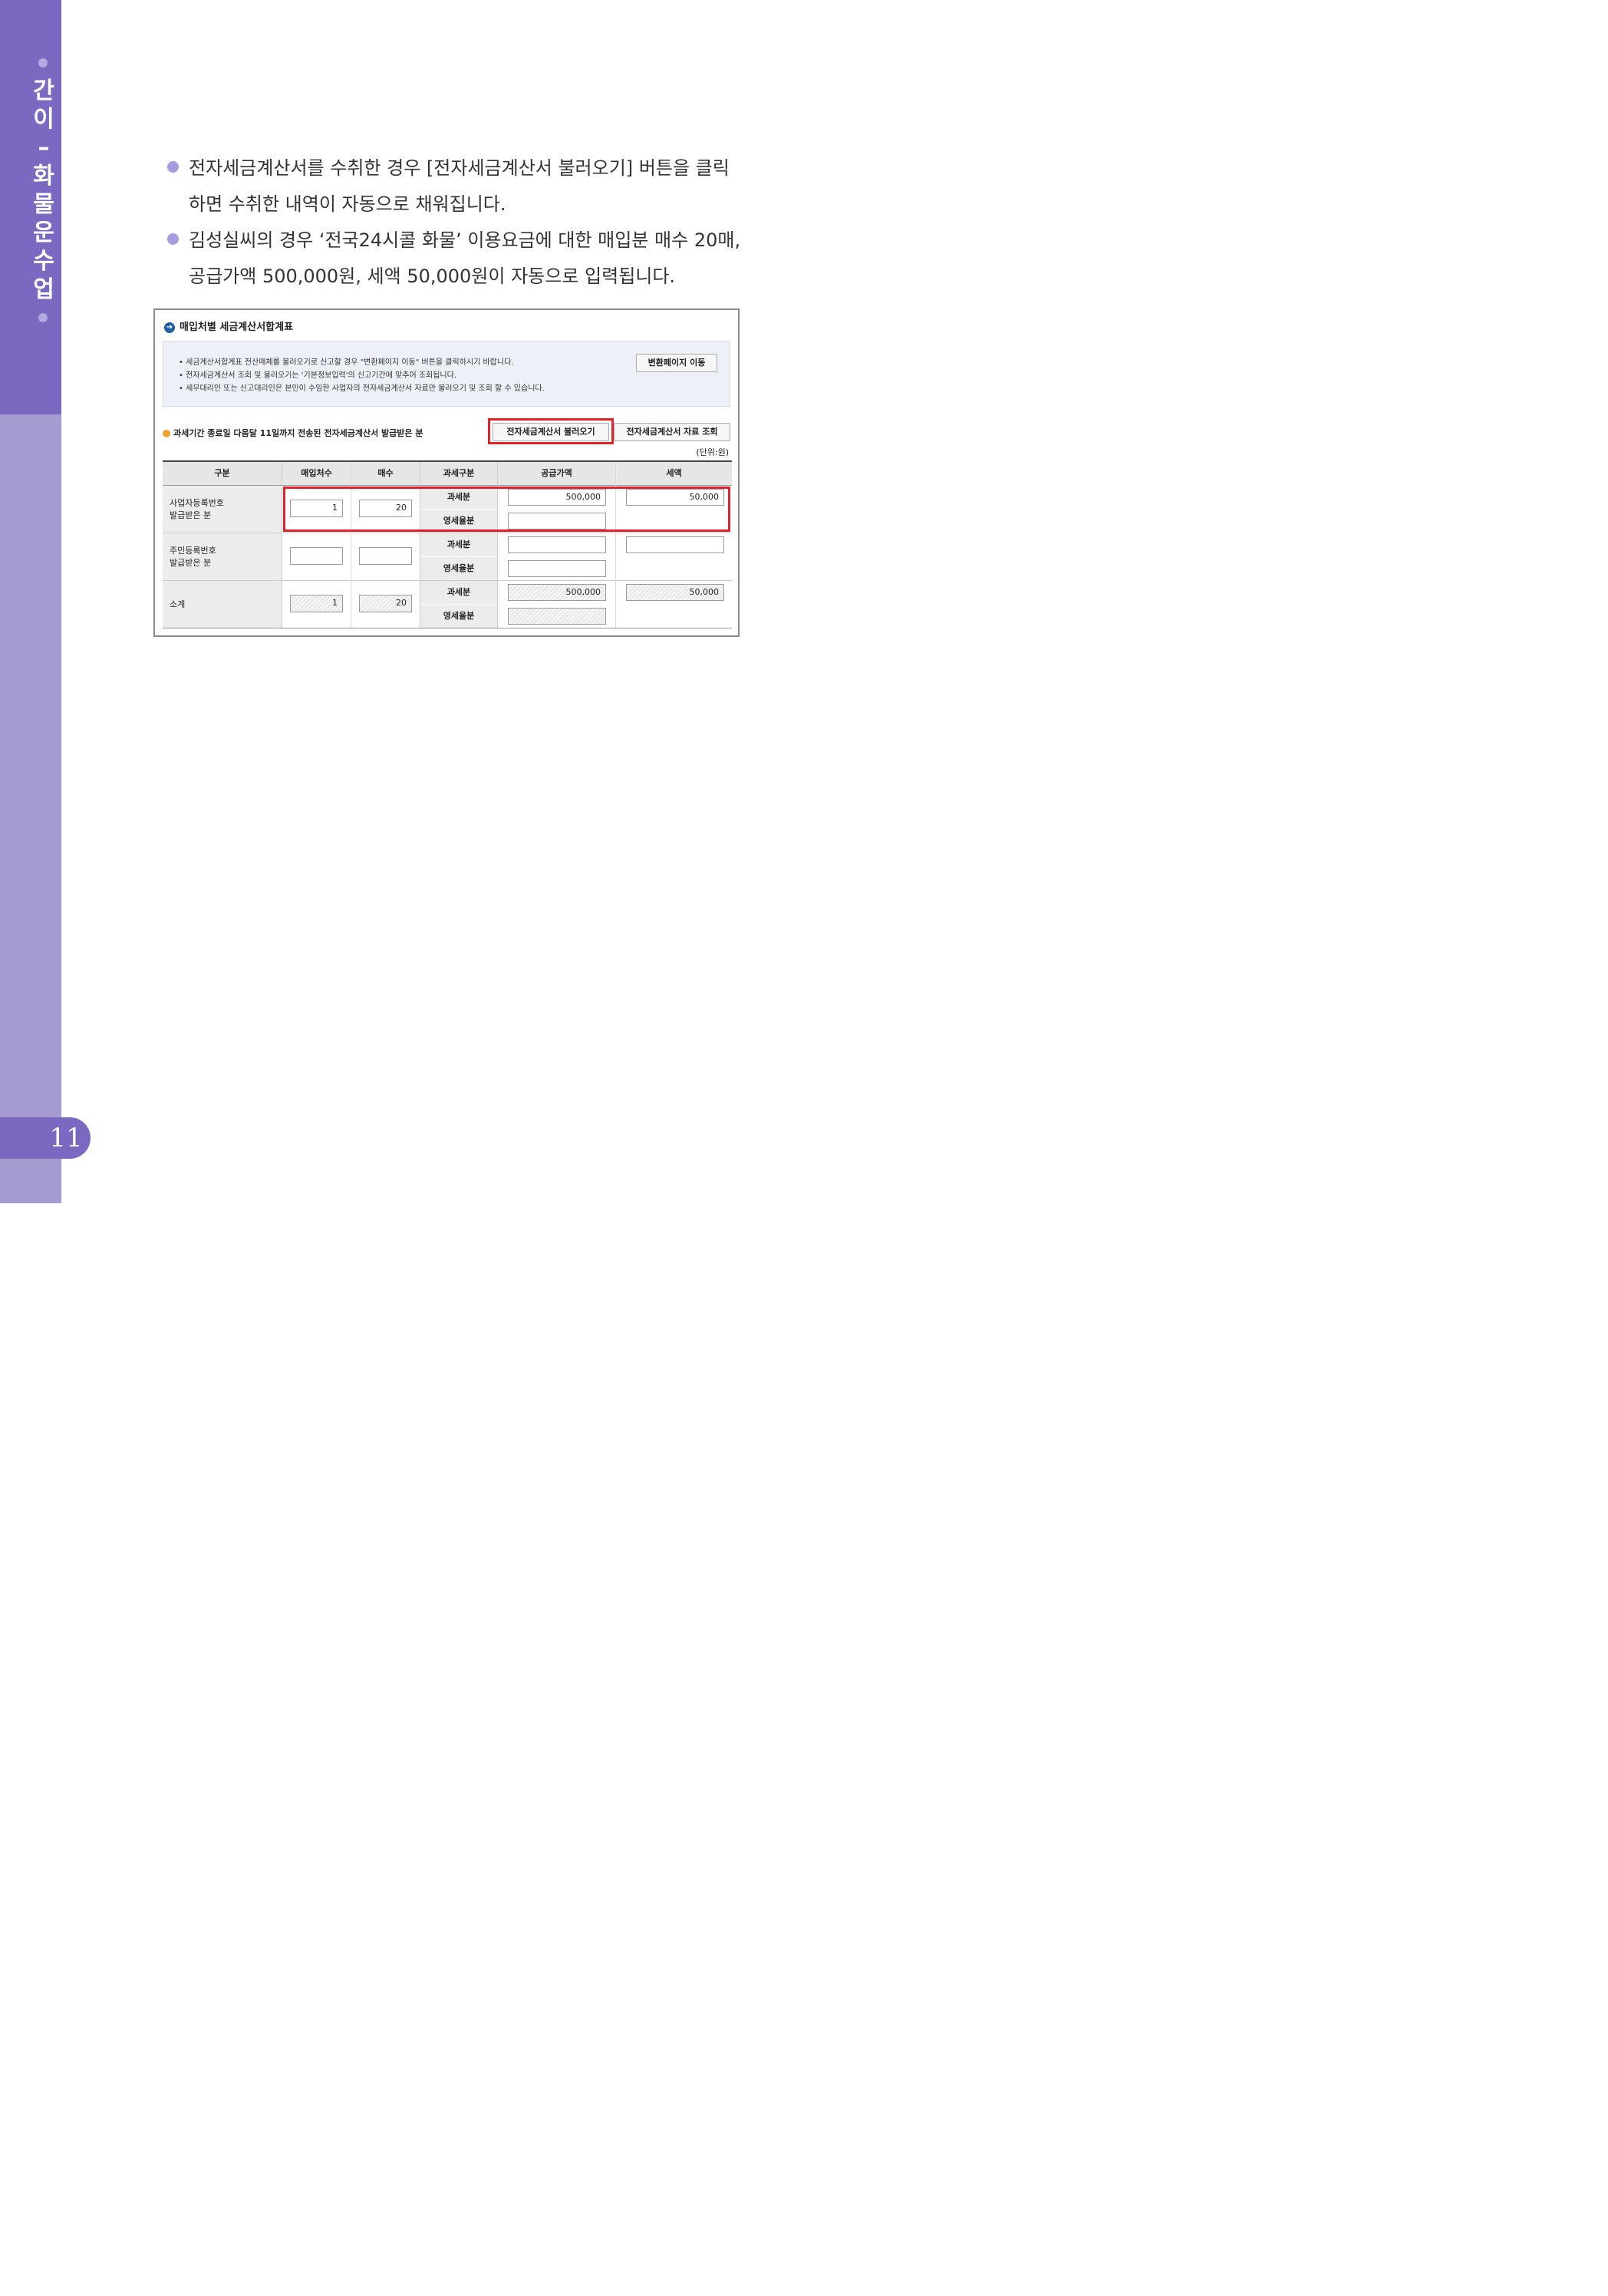  I want to click on vendor-count-subtotal: 1, so click(316, 603).